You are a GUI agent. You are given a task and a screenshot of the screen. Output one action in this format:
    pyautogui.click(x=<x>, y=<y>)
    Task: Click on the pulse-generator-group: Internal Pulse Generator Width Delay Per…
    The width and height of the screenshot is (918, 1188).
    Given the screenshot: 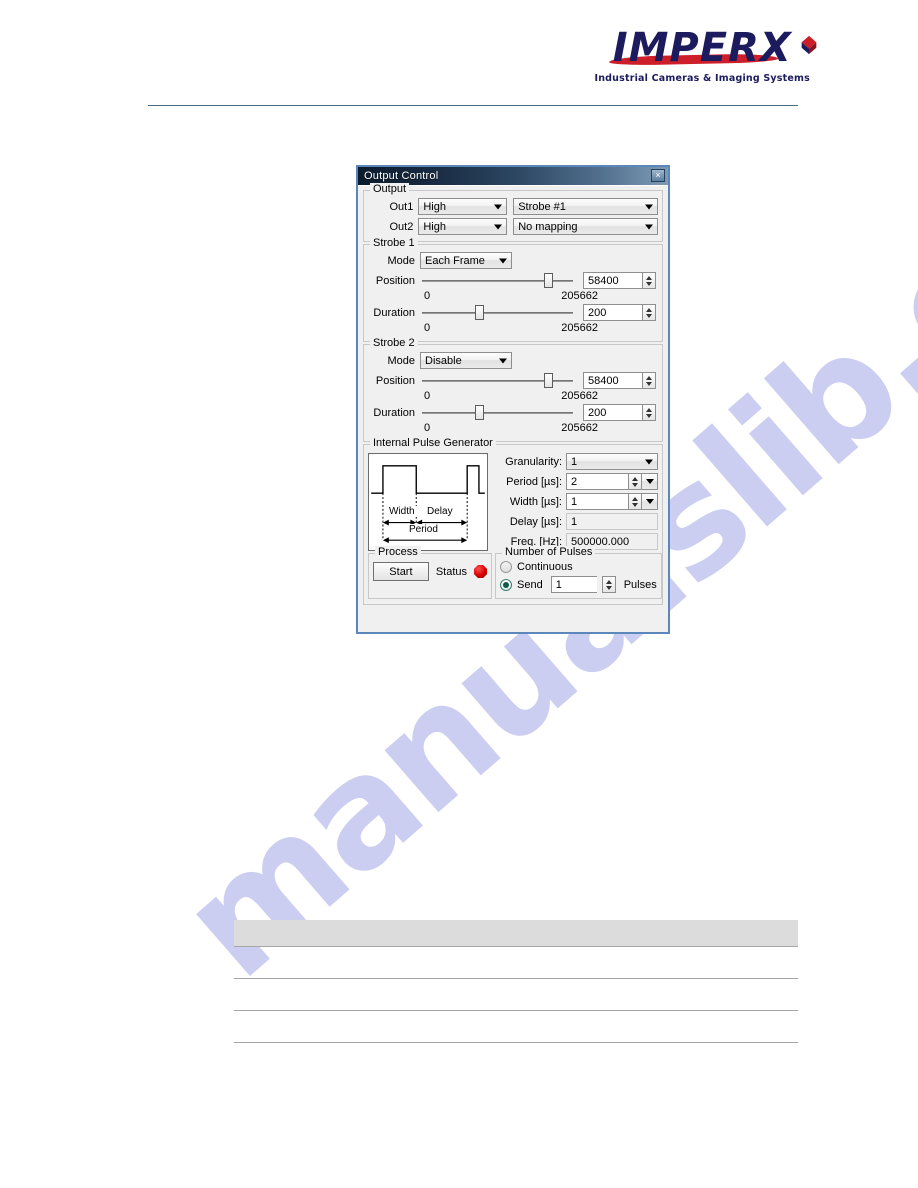 What is the action you would take?
    pyautogui.click(x=513, y=521)
    